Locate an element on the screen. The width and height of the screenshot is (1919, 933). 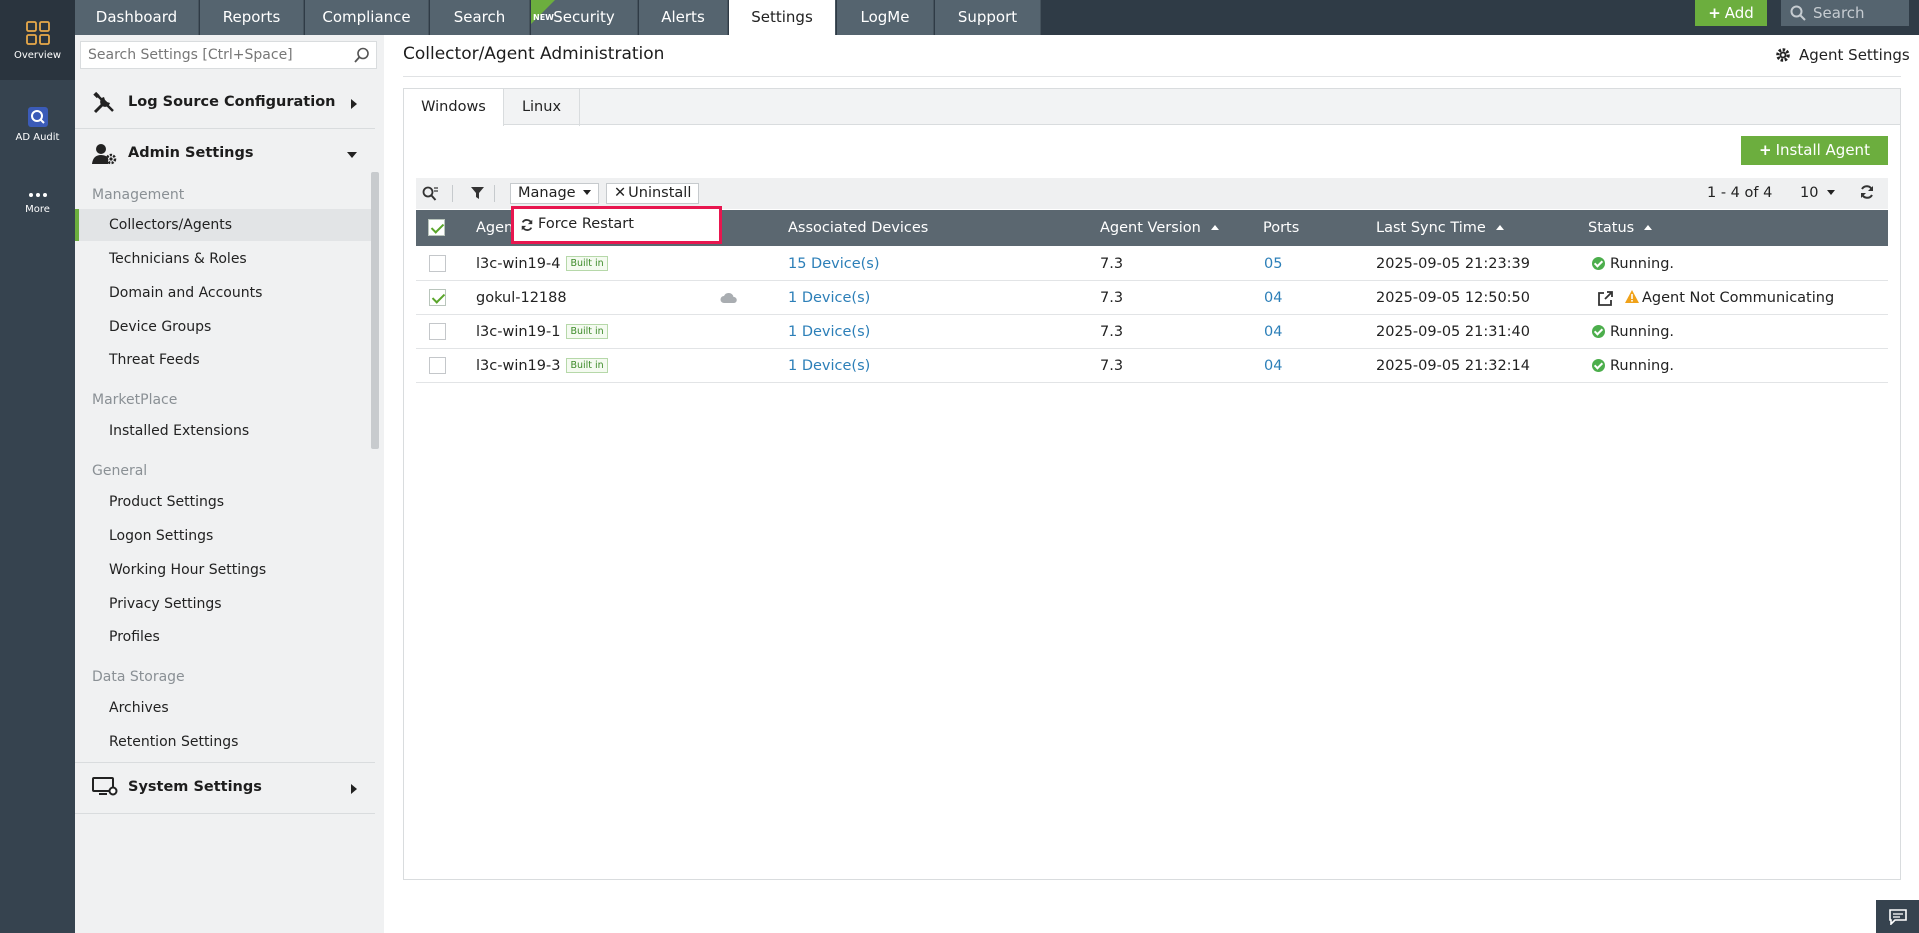
column-header-devices: Associated Devices is located at coordinates (858, 228).